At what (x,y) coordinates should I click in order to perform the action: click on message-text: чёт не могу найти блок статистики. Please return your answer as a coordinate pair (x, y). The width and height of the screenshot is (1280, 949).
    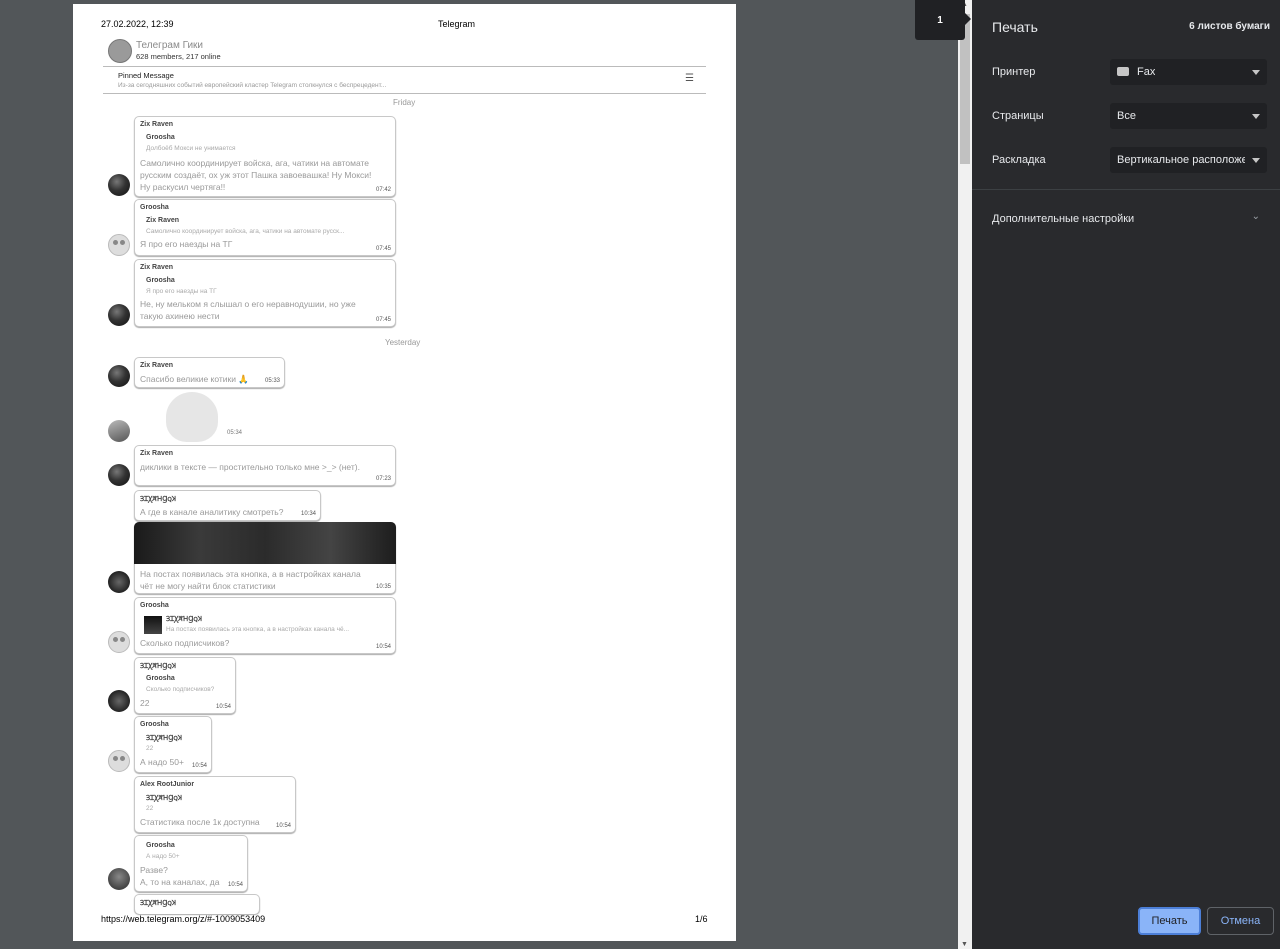
    Looking at the image, I should click on (208, 586).